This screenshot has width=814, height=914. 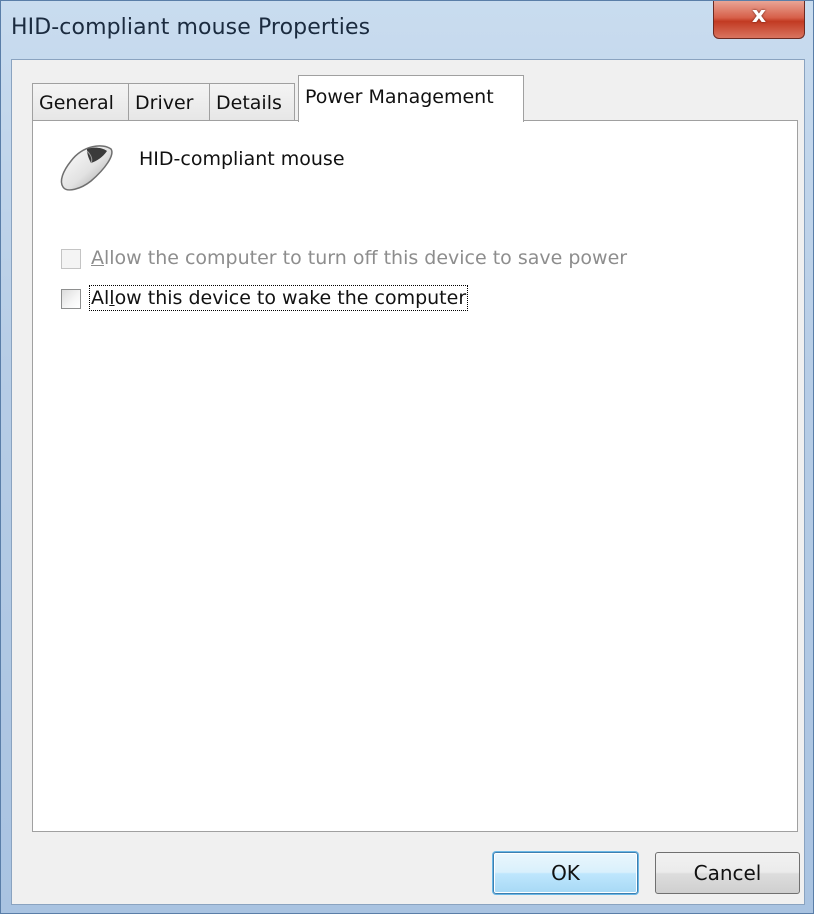 What do you see at coordinates (242, 159) in the screenshot?
I see `device-name: HID-compliant mouse` at bounding box center [242, 159].